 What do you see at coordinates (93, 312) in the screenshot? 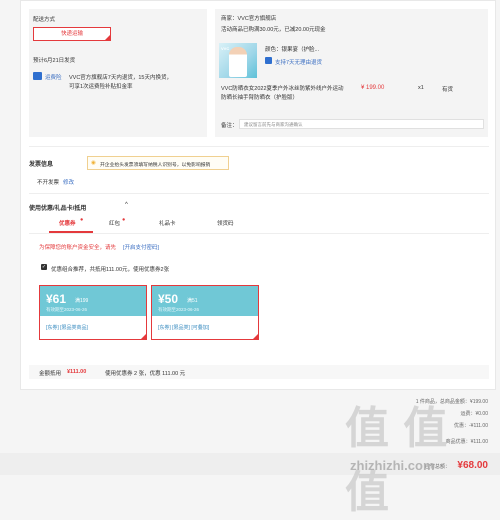
I see `coupon-card: ¥61 满199 有效期至2023-06-26 [东券] [限品类商品]` at bounding box center [93, 312].